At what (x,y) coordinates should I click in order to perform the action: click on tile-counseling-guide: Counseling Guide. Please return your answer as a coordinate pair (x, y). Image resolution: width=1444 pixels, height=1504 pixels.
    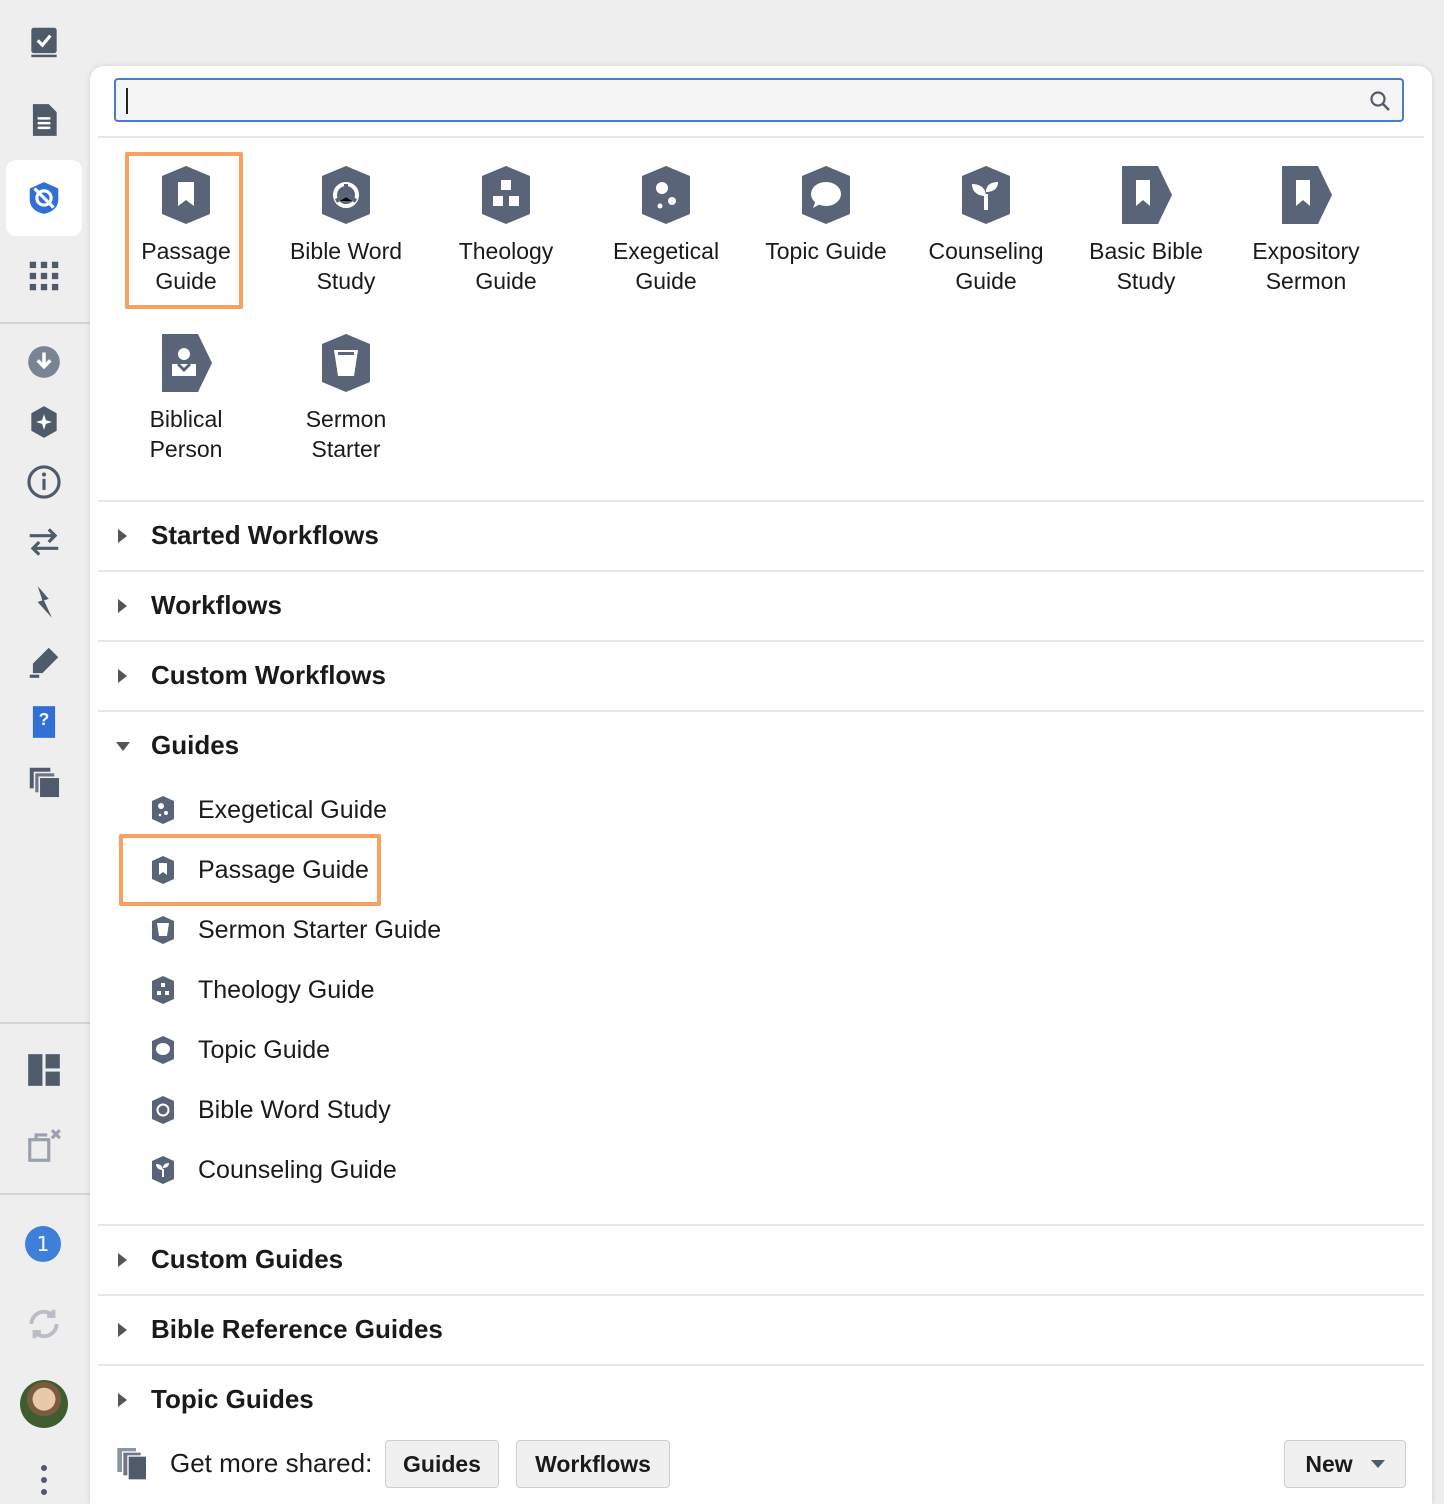
    Looking at the image, I should click on (986, 230).